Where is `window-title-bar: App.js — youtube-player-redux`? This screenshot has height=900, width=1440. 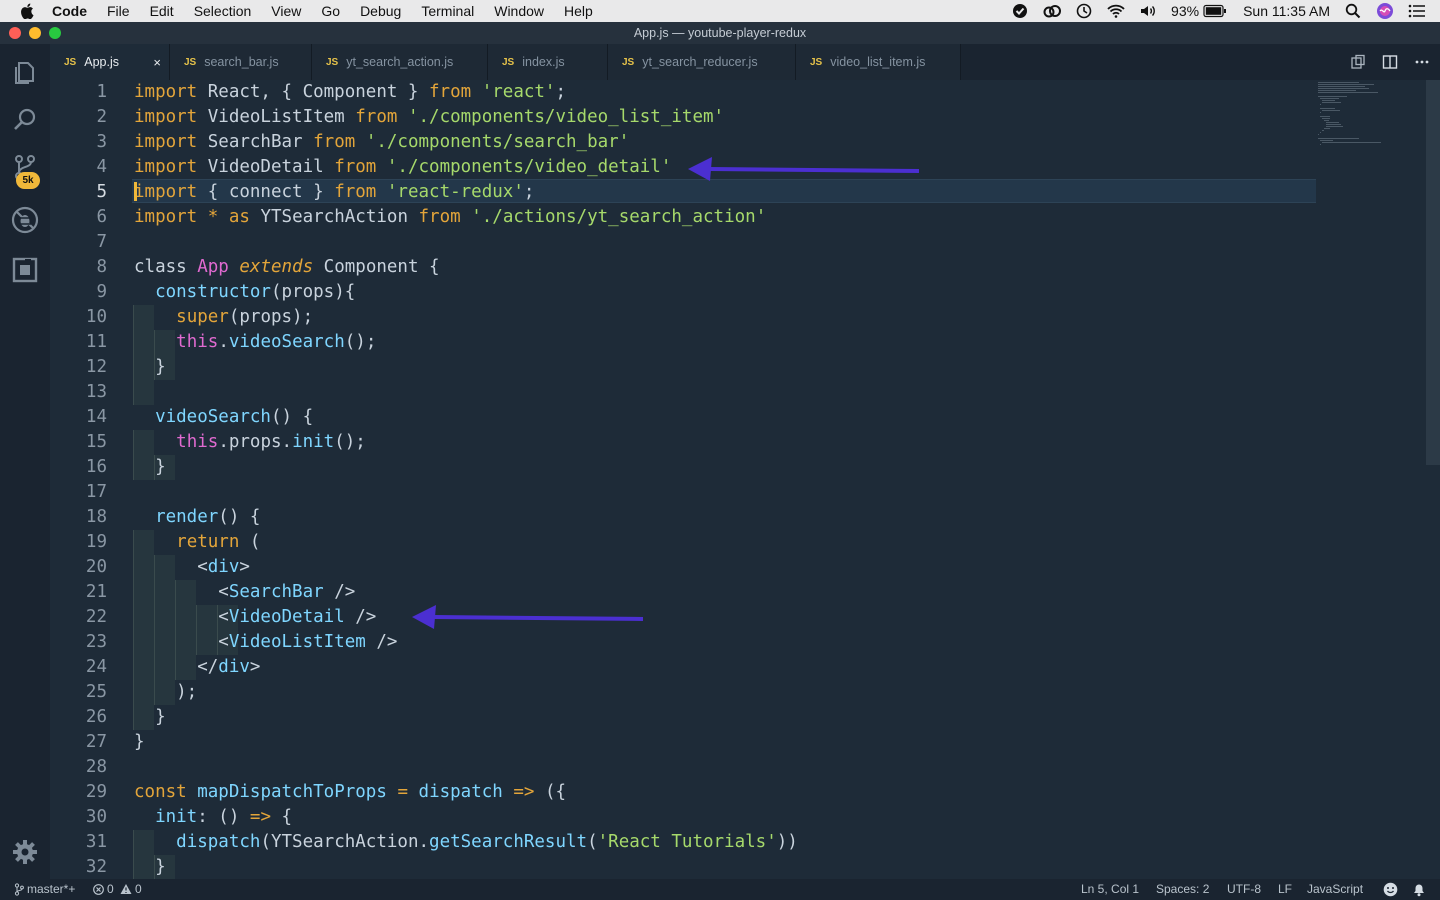
window-title-bar: App.js — youtube-player-redux is located at coordinates (720, 33).